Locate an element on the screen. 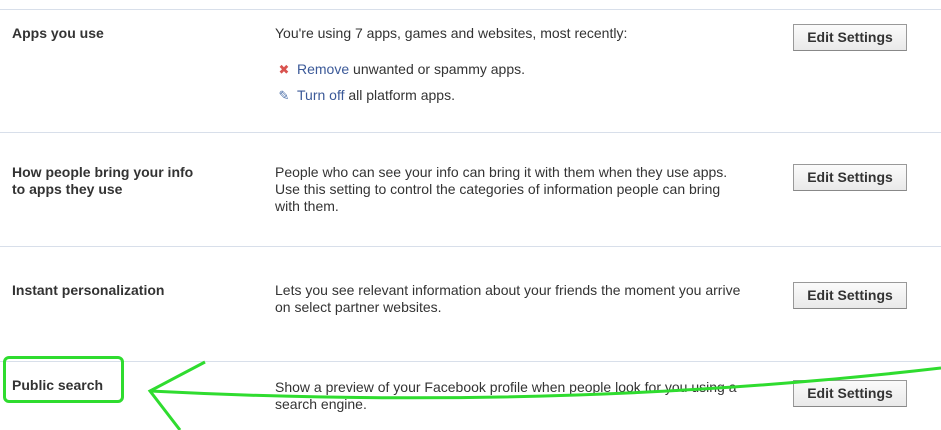  arrow-head is located at coordinates (176, 395).